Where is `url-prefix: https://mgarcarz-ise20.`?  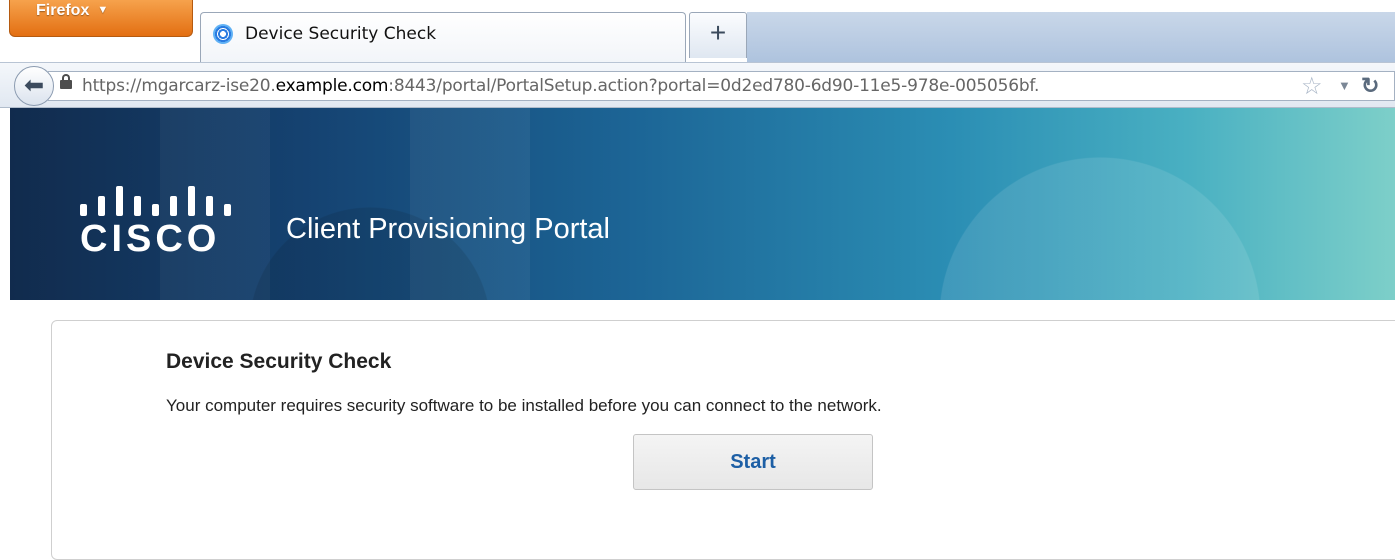 url-prefix: https://mgarcarz-ise20. is located at coordinates (179, 86).